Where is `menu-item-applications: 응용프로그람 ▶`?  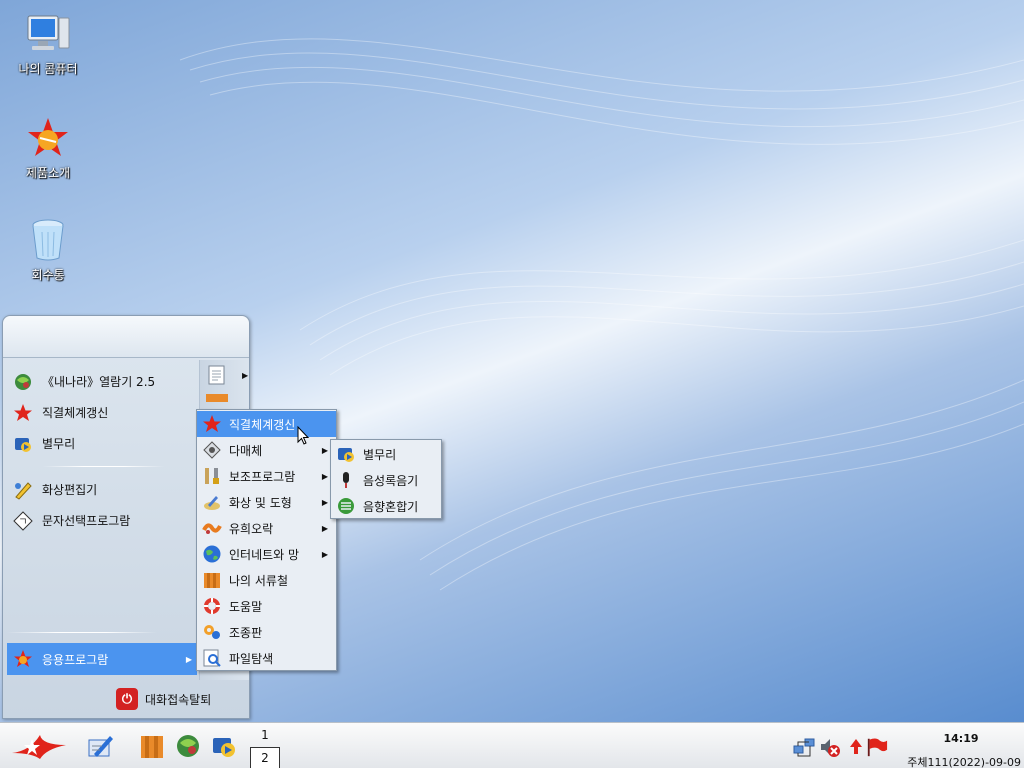
menu-item-applications: 응용프로그람 ▶ is located at coordinates (102, 659).